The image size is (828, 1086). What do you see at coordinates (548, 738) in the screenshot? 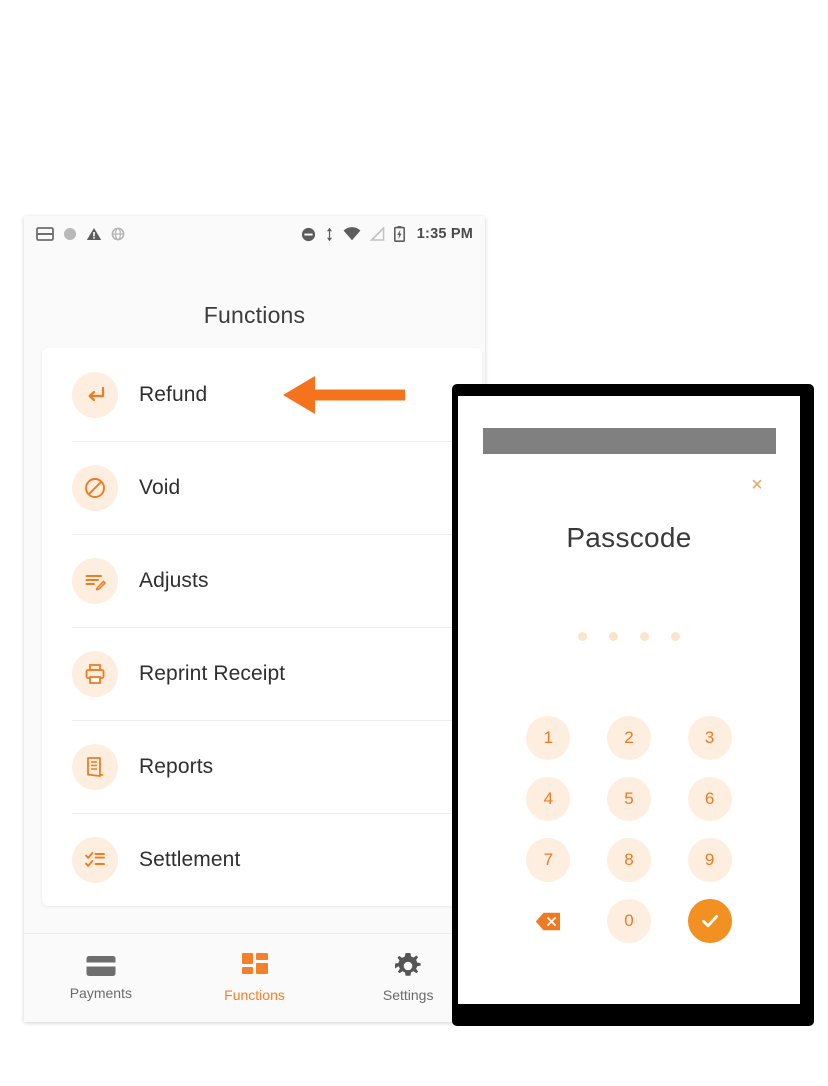
I see `key-1: 1` at bounding box center [548, 738].